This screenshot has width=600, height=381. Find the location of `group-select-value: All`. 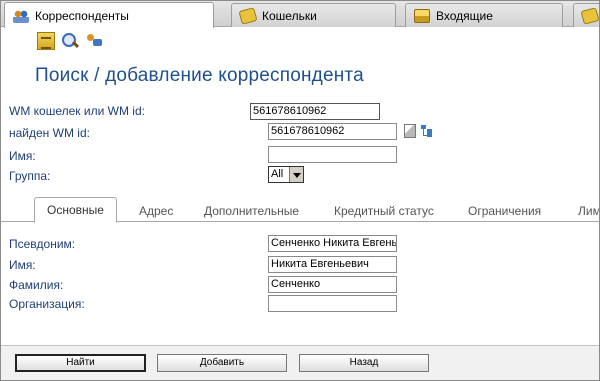

group-select-value: All is located at coordinates (277, 174).